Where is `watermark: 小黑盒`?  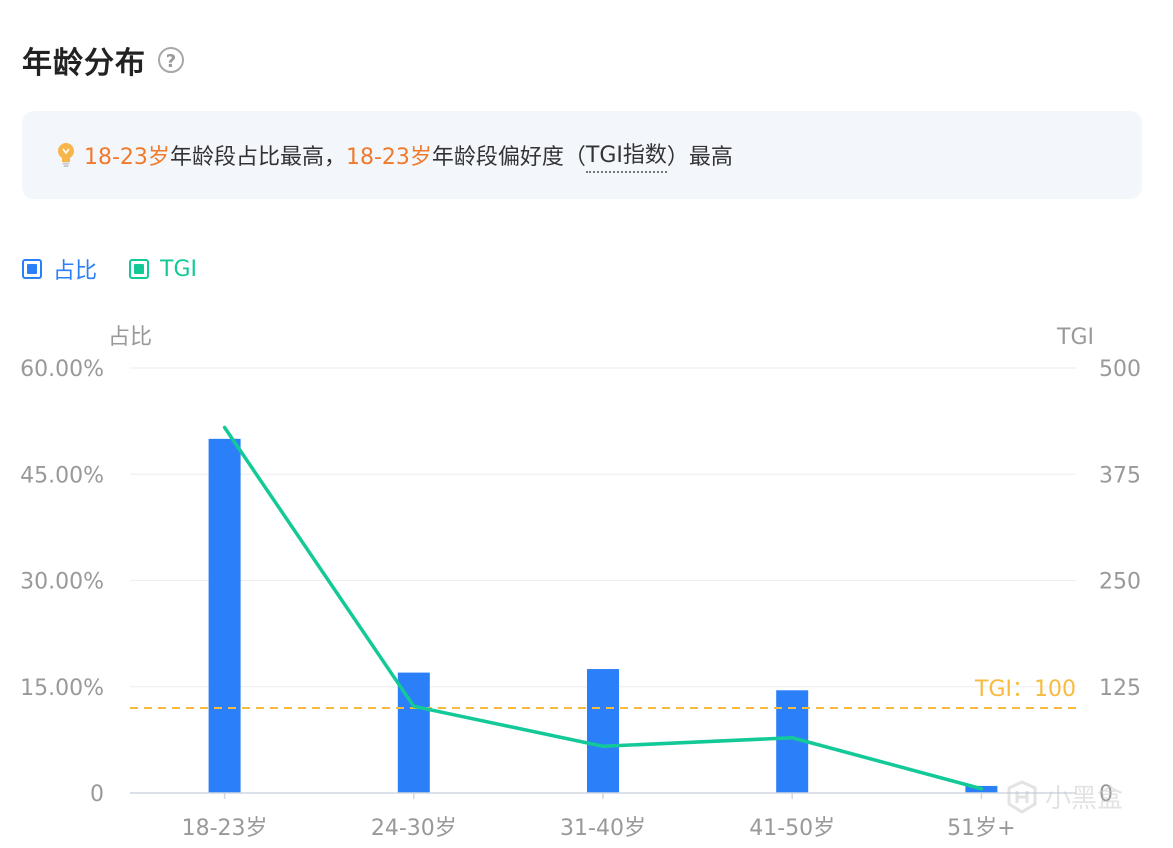
watermark: 小黑盒 is located at coordinates (1064, 796).